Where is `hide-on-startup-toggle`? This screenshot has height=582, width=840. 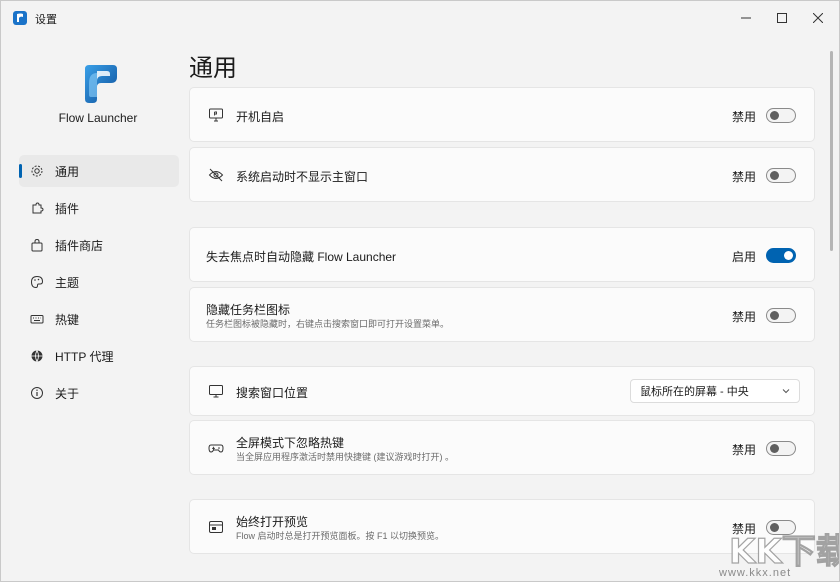
hide-on-startup-toggle is located at coordinates (781, 175).